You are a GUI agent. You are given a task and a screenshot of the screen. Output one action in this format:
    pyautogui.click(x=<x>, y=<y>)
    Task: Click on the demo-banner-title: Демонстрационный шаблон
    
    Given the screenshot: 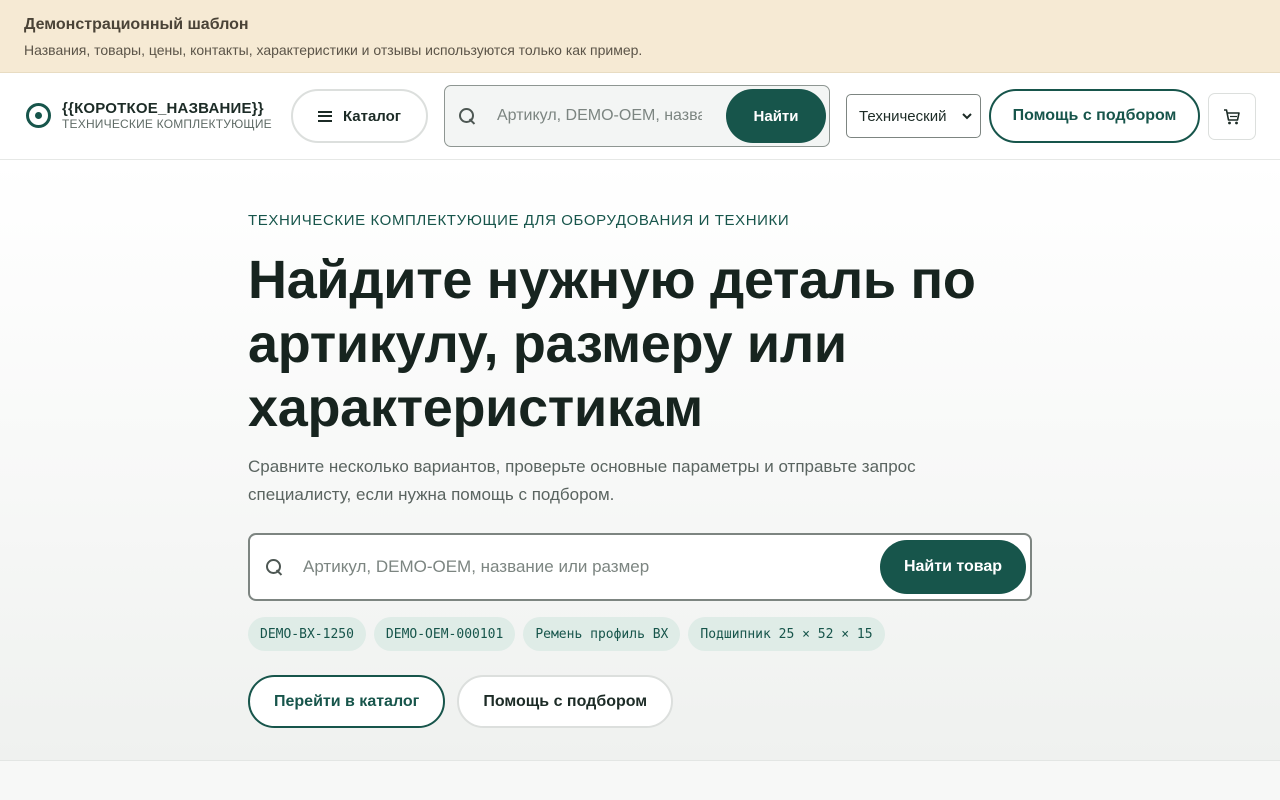 What is the action you would take?
    pyautogui.click(x=136, y=24)
    